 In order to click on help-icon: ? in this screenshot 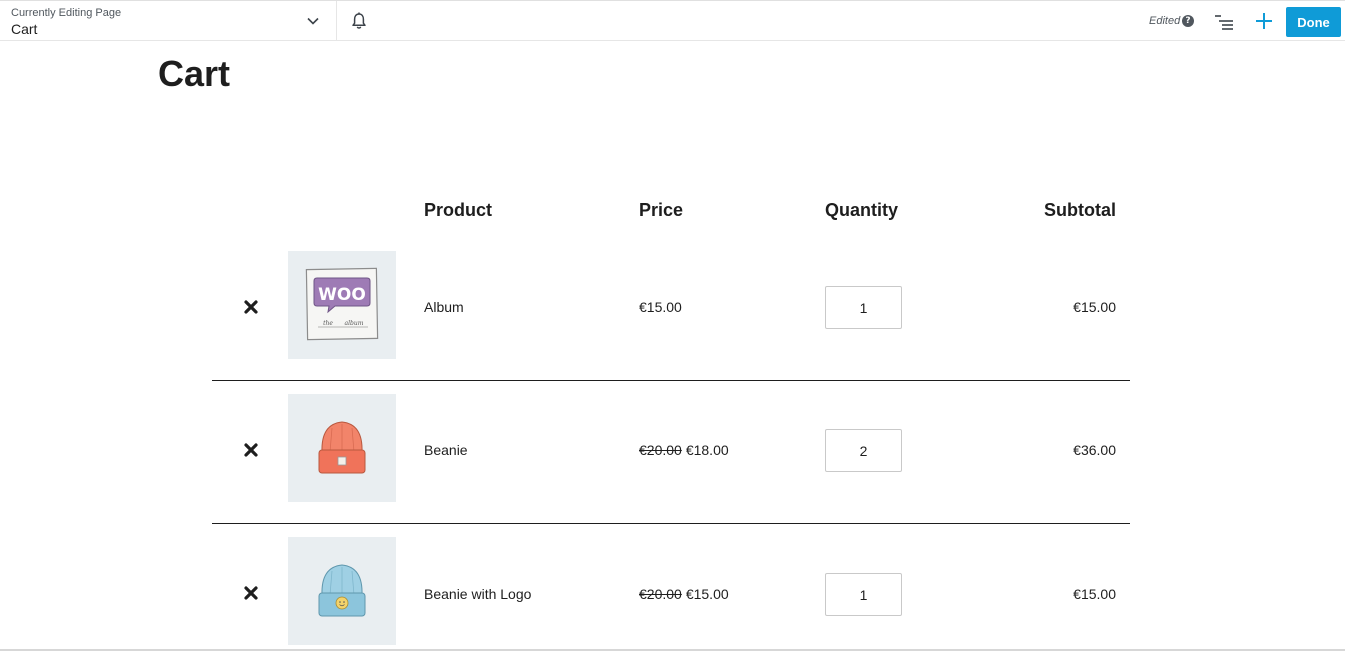, I will do `click(1188, 21)`.